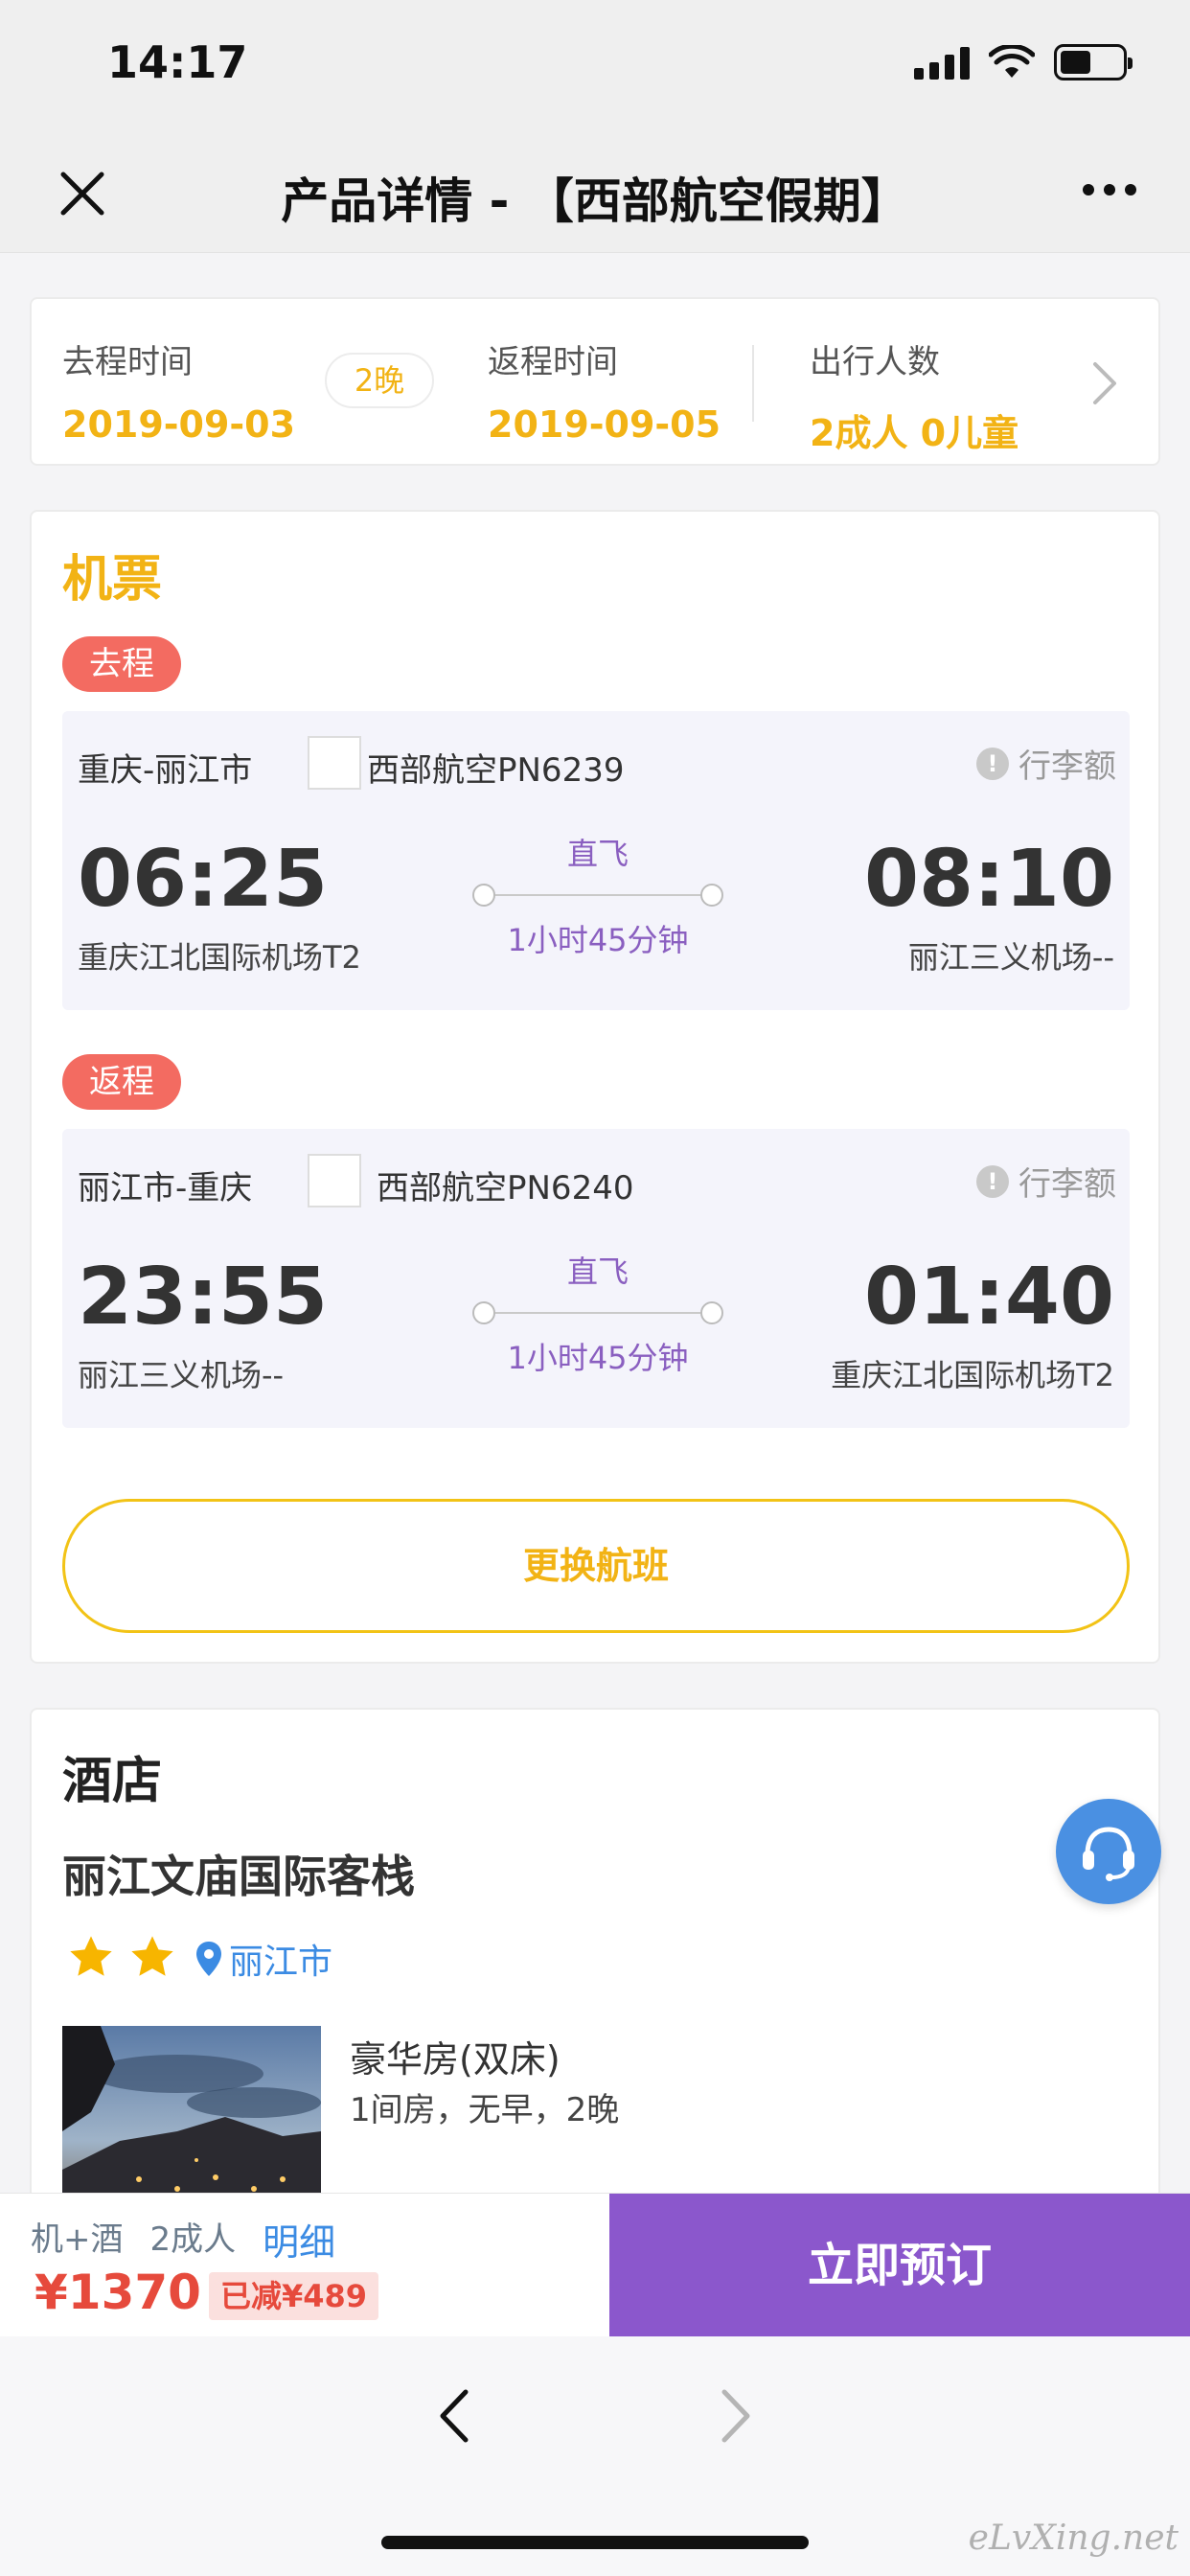  I want to click on change-flight-button: 更换航班, so click(596, 1566).